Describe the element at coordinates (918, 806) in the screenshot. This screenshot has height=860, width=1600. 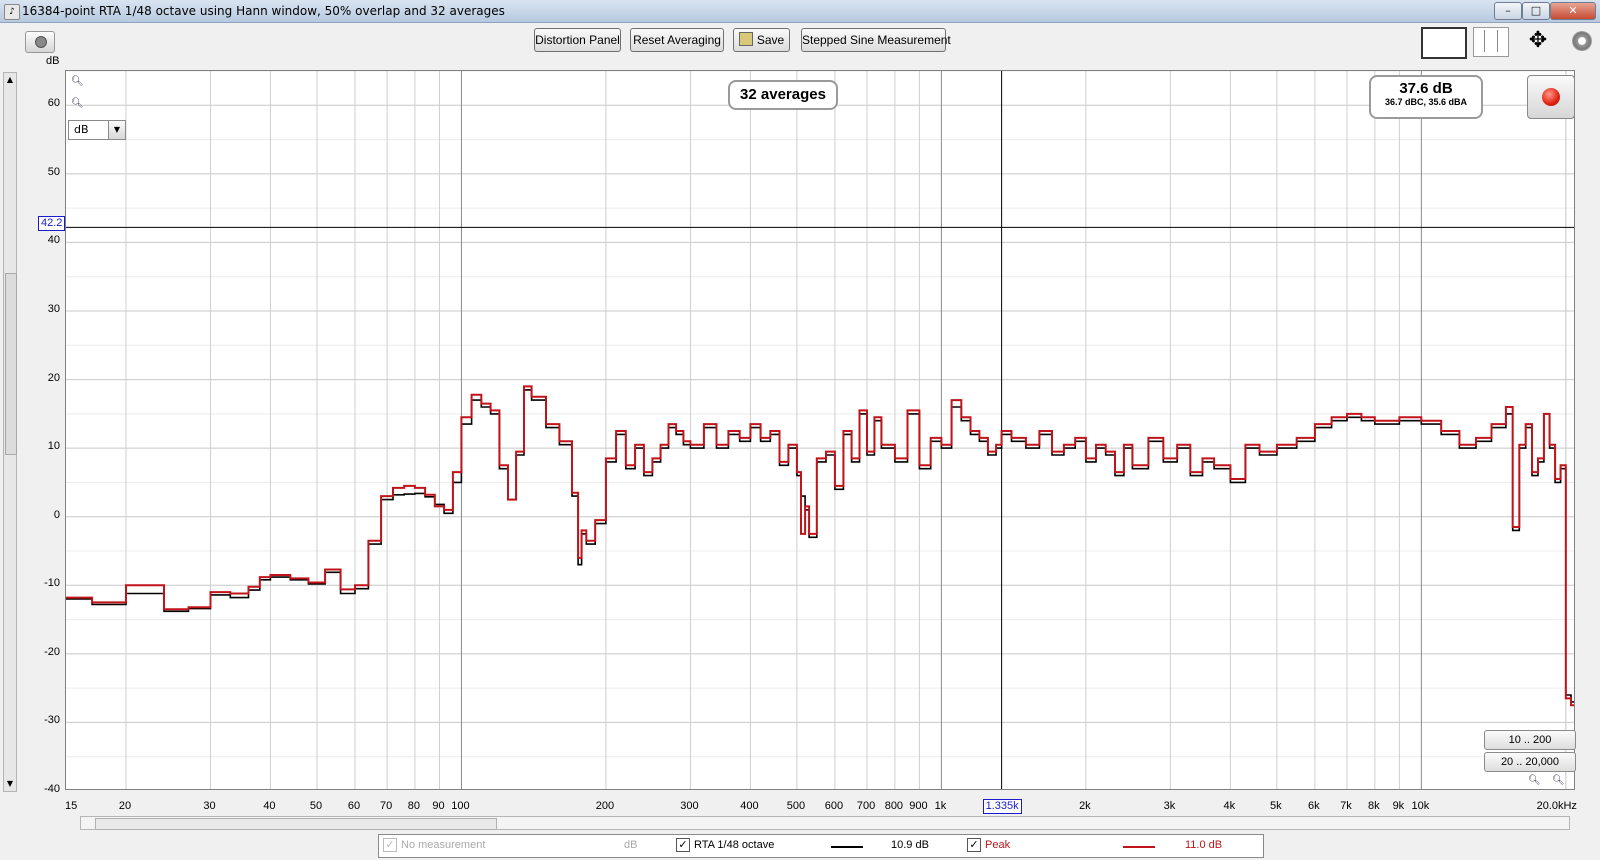
I see `x-tick-label: 900` at that location.